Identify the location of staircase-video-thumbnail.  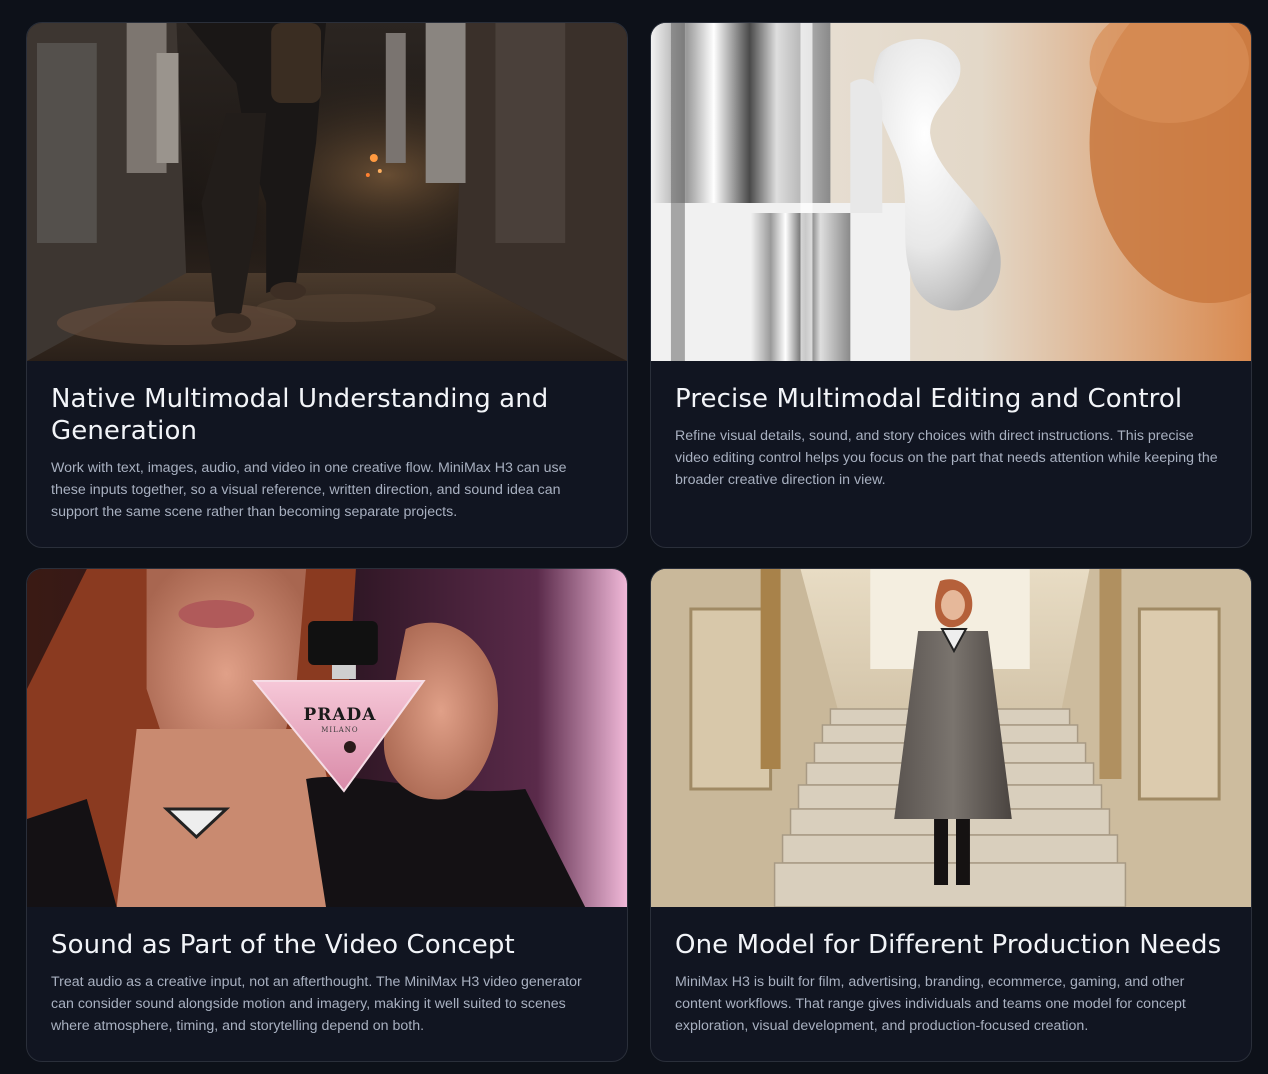
(951, 738).